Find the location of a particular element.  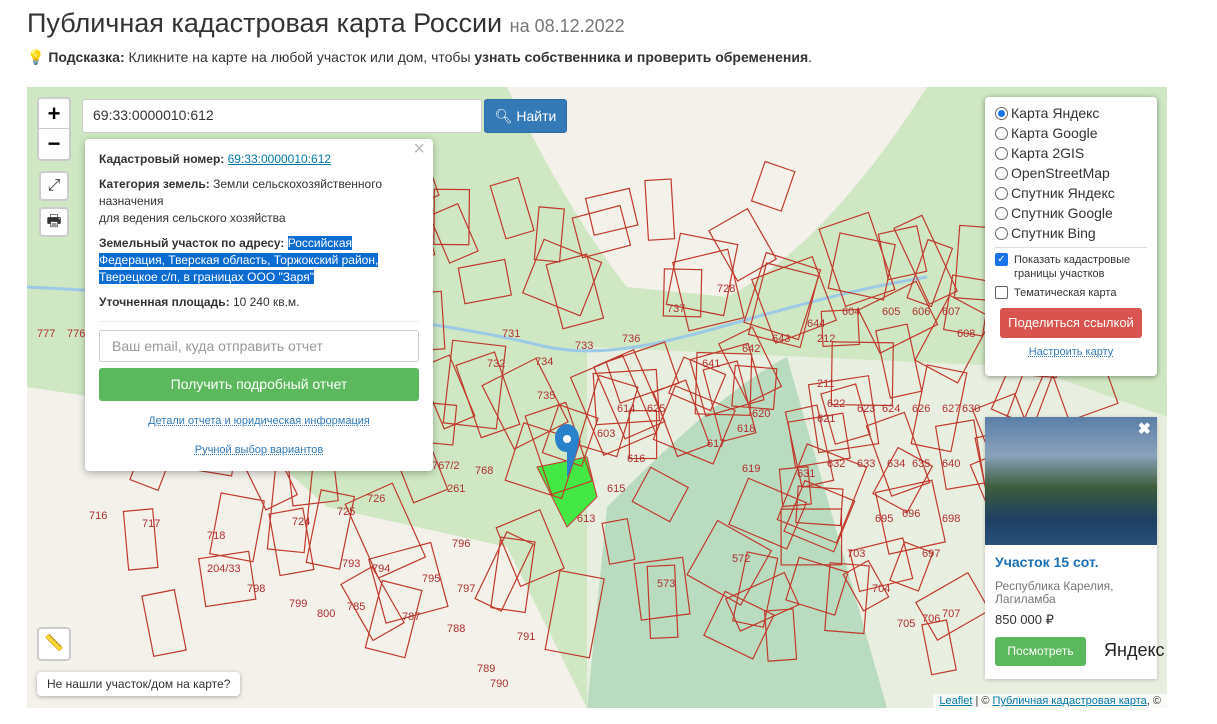

parcel-label: 211 is located at coordinates (826, 384).